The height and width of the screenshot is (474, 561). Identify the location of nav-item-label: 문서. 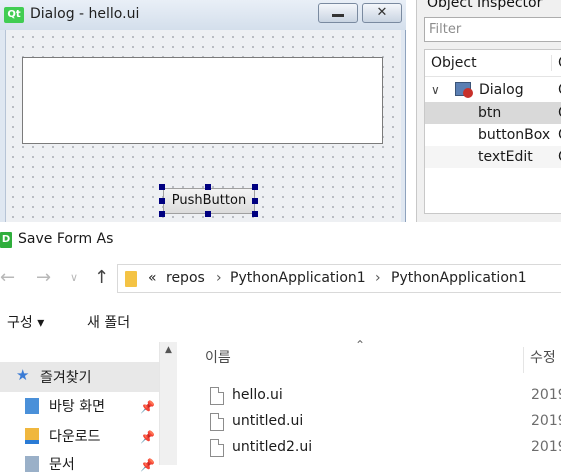
(62, 465).